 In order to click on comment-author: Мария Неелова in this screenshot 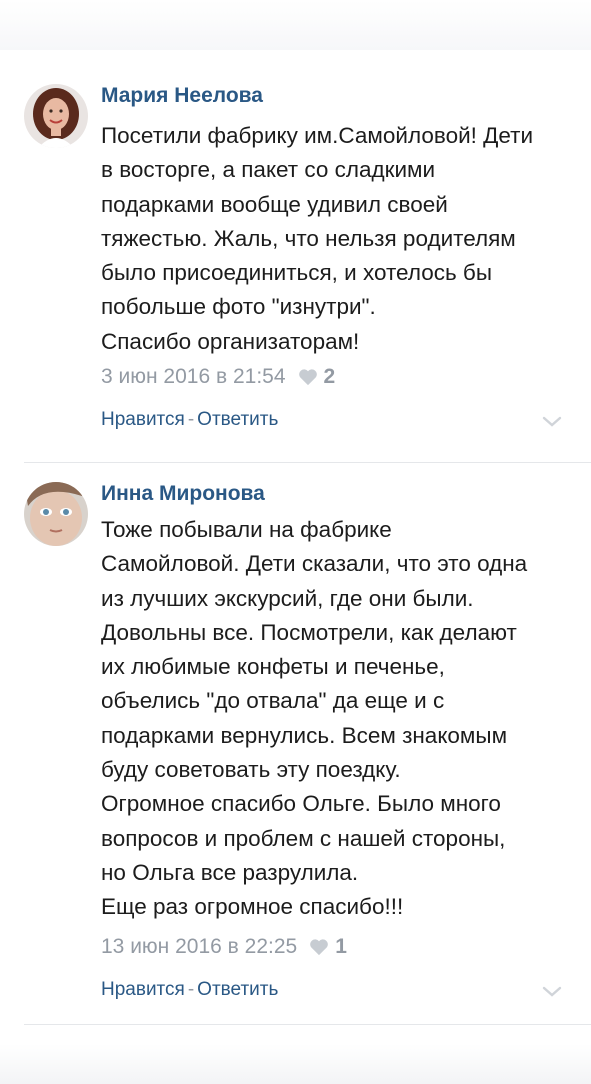, I will do `click(182, 96)`.